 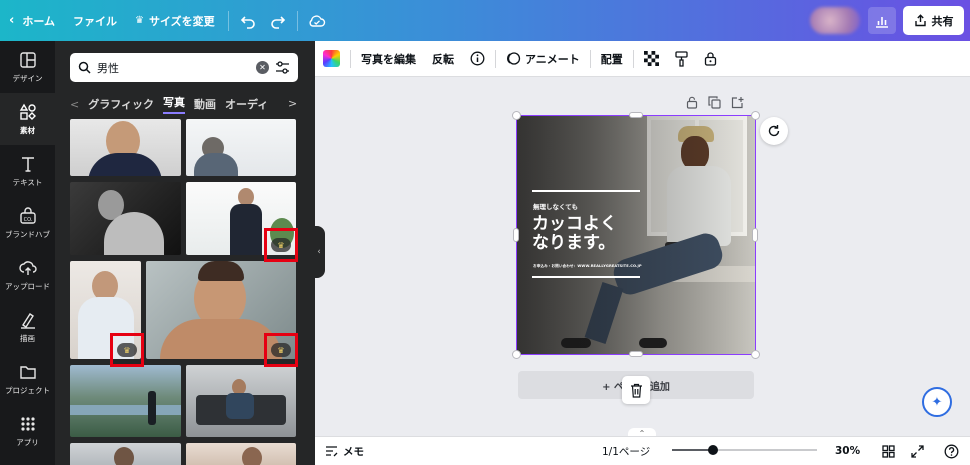 What do you see at coordinates (27, 379) in the screenshot?
I see `rail-item-projects: プロジェクト` at bounding box center [27, 379].